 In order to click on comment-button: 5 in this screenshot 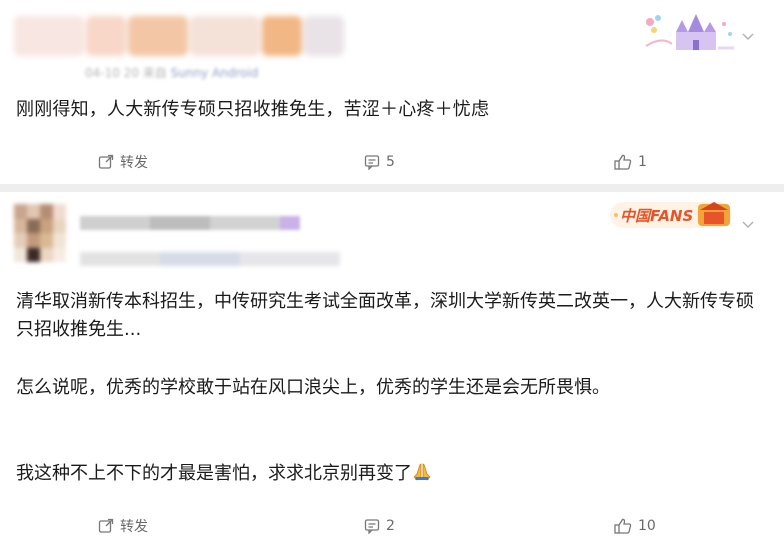, I will do `click(379, 162)`.